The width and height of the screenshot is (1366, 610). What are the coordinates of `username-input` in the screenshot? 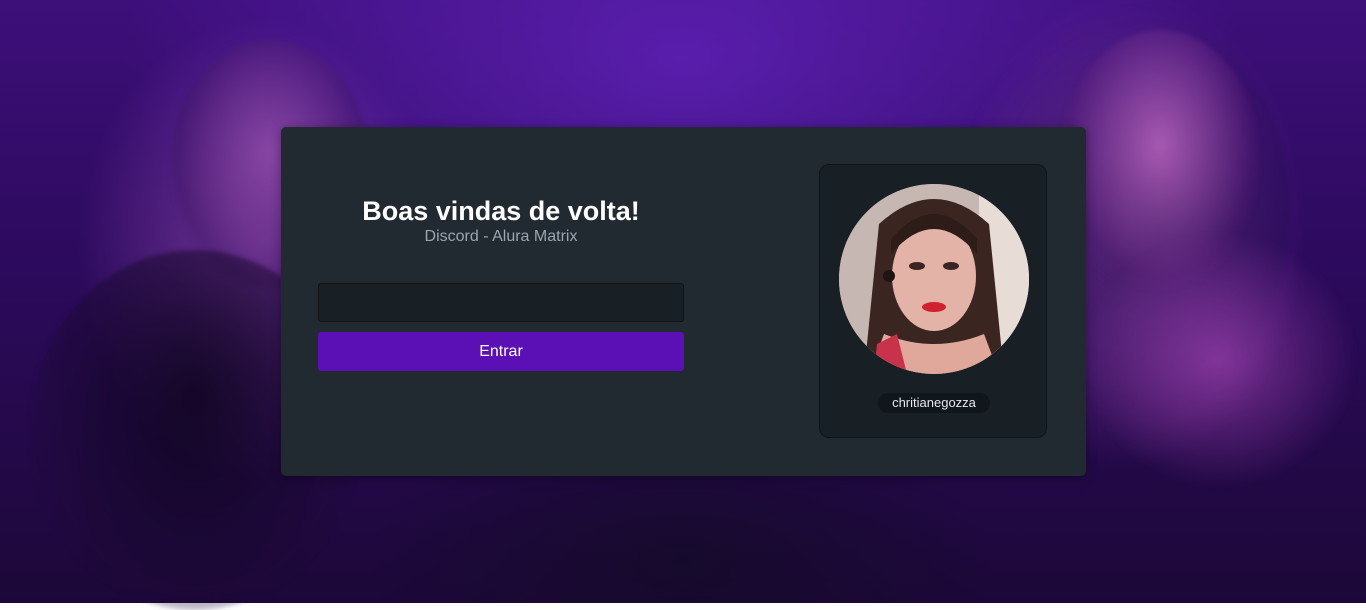 It's located at (501, 302).